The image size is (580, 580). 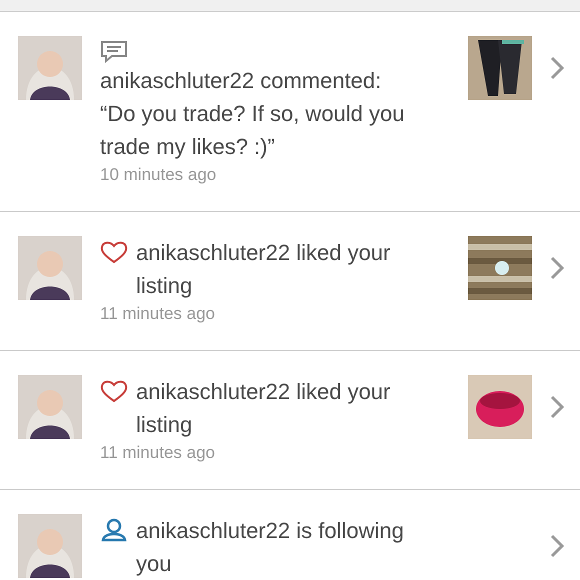 I want to click on person-icon, so click(x=114, y=530).